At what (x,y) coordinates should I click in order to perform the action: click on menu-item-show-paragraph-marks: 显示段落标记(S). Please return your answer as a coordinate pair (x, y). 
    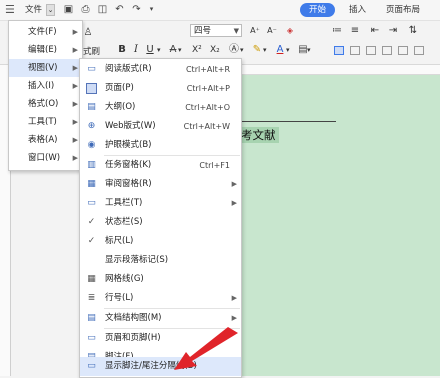
    Looking at the image, I should click on (160, 260).